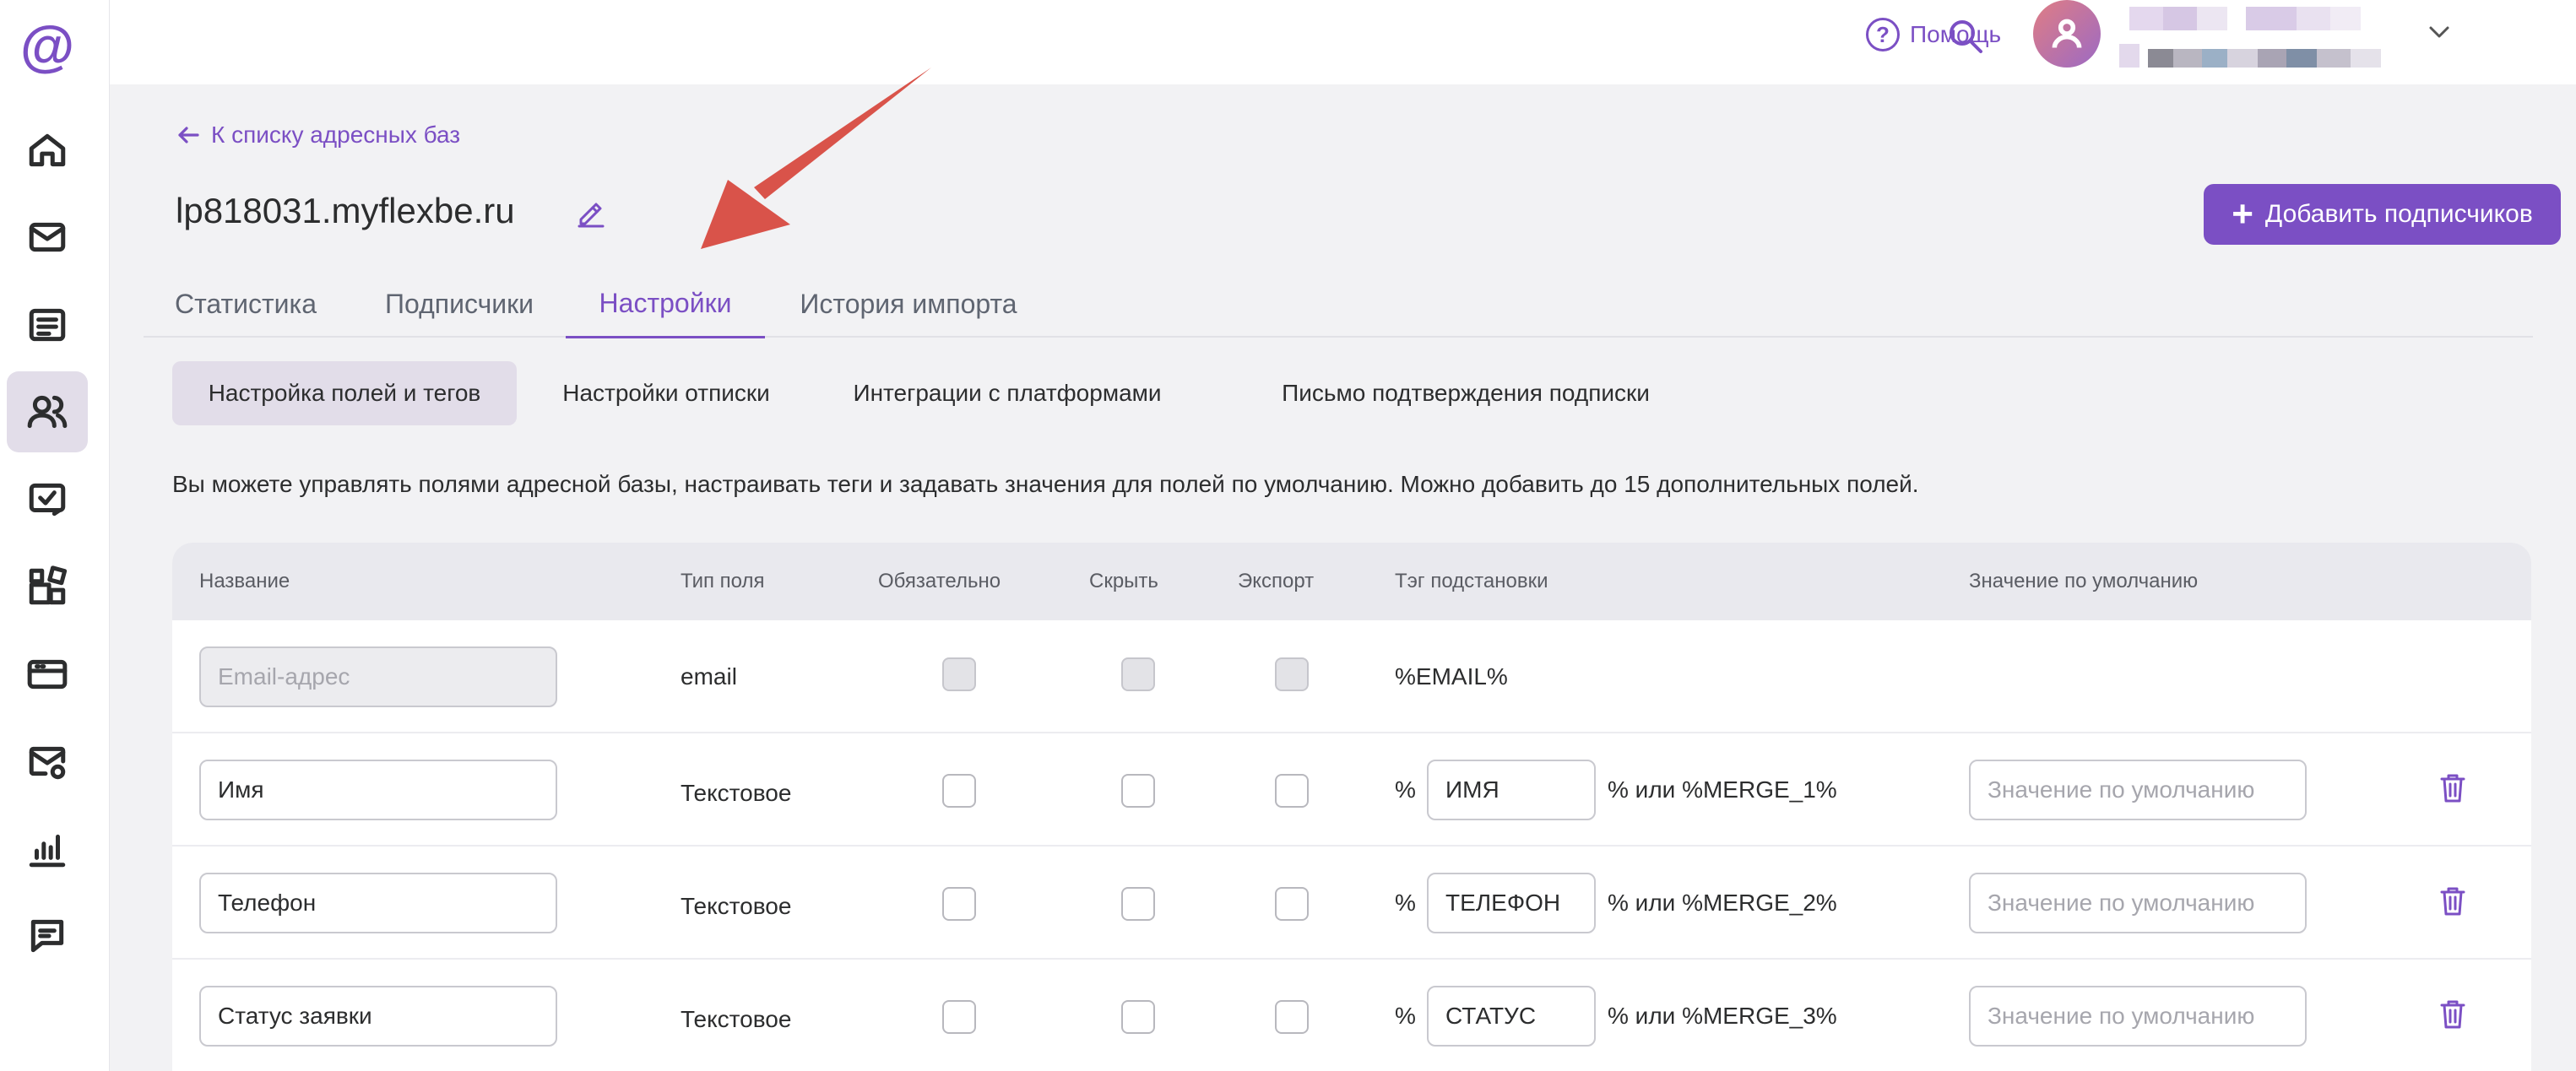 The width and height of the screenshot is (2576, 1071). Describe the element at coordinates (1722, 1016) in the screenshot. I see `tag-suffix: % или %MERGE_3%` at that location.